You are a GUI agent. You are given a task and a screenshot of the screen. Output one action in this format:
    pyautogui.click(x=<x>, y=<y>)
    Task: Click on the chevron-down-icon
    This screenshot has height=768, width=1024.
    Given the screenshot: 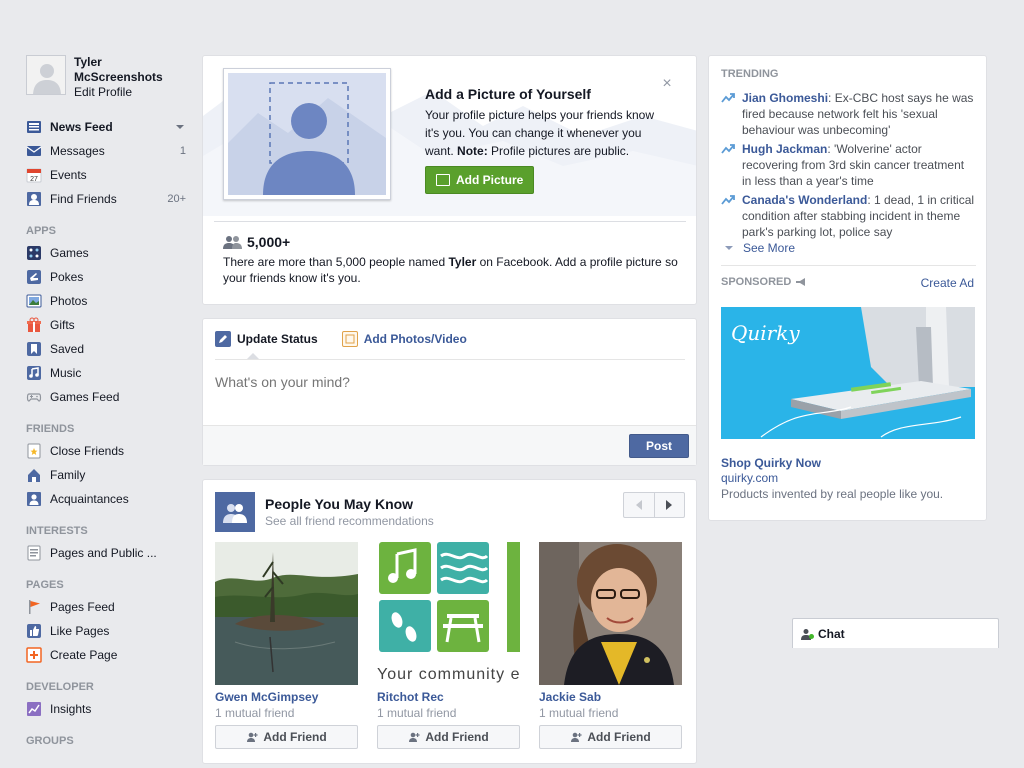 What is the action you would take?
    pyautogui.click(x=180, y=127)
    